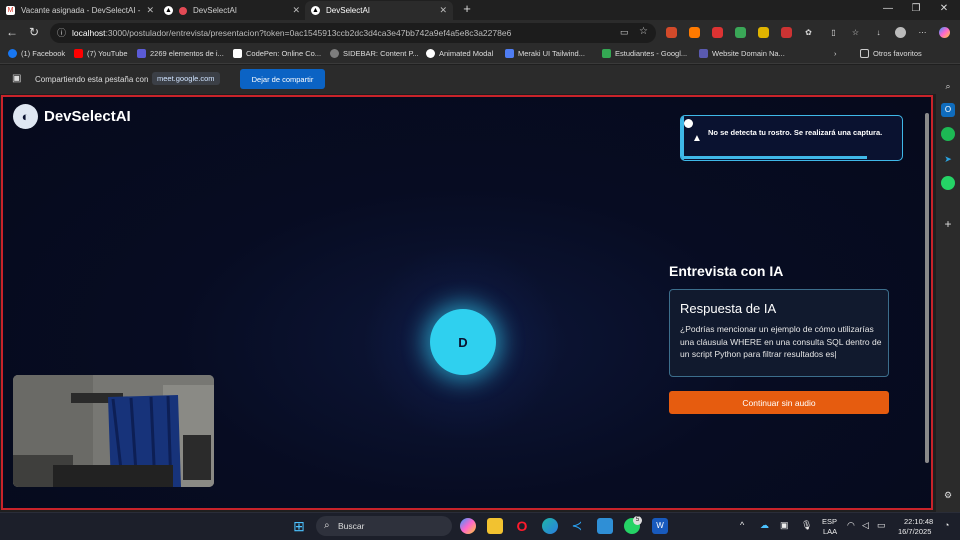  What do you see at coordinates (351, 526) in the screenshot?
I see `search-label: Buscar` at bounding box center [351, 526].